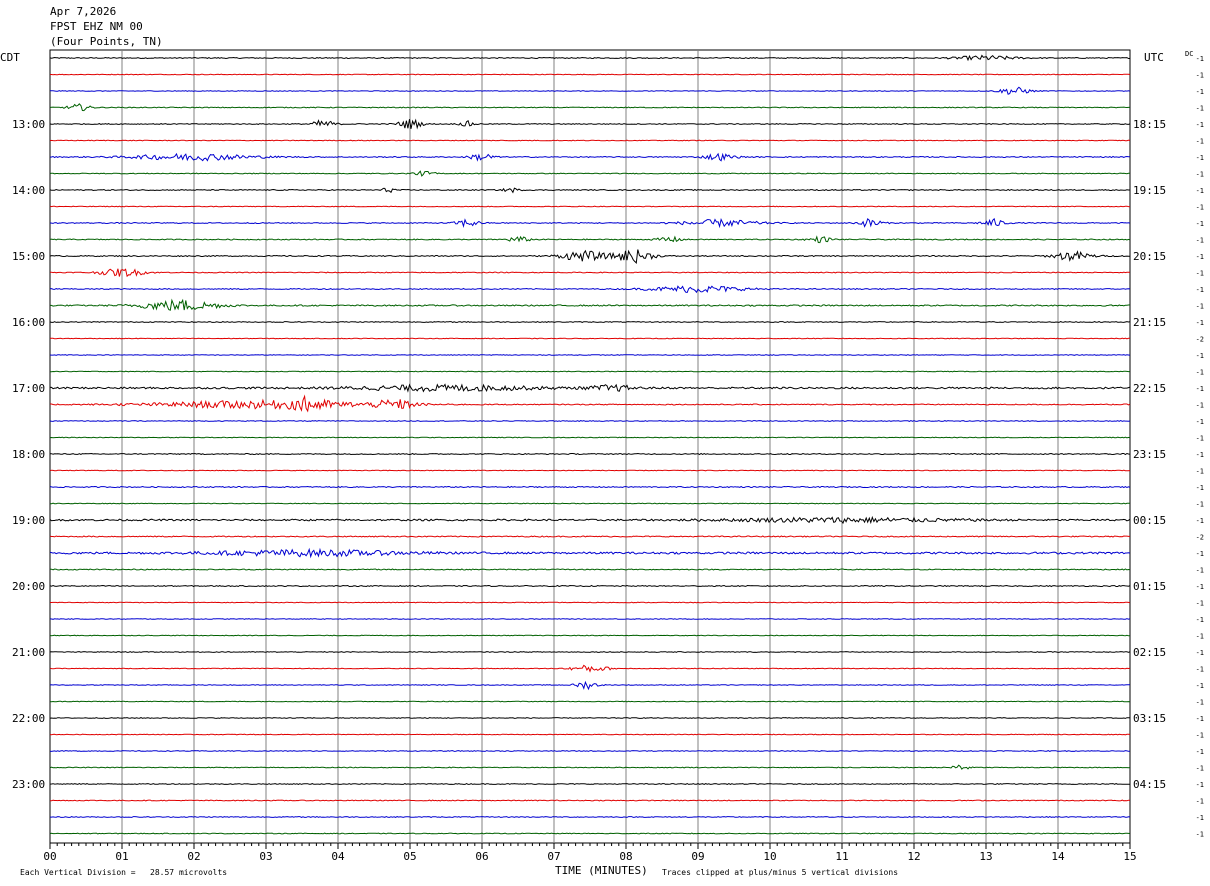  I want to click on x-tick-label: 12, so click(913, 856).